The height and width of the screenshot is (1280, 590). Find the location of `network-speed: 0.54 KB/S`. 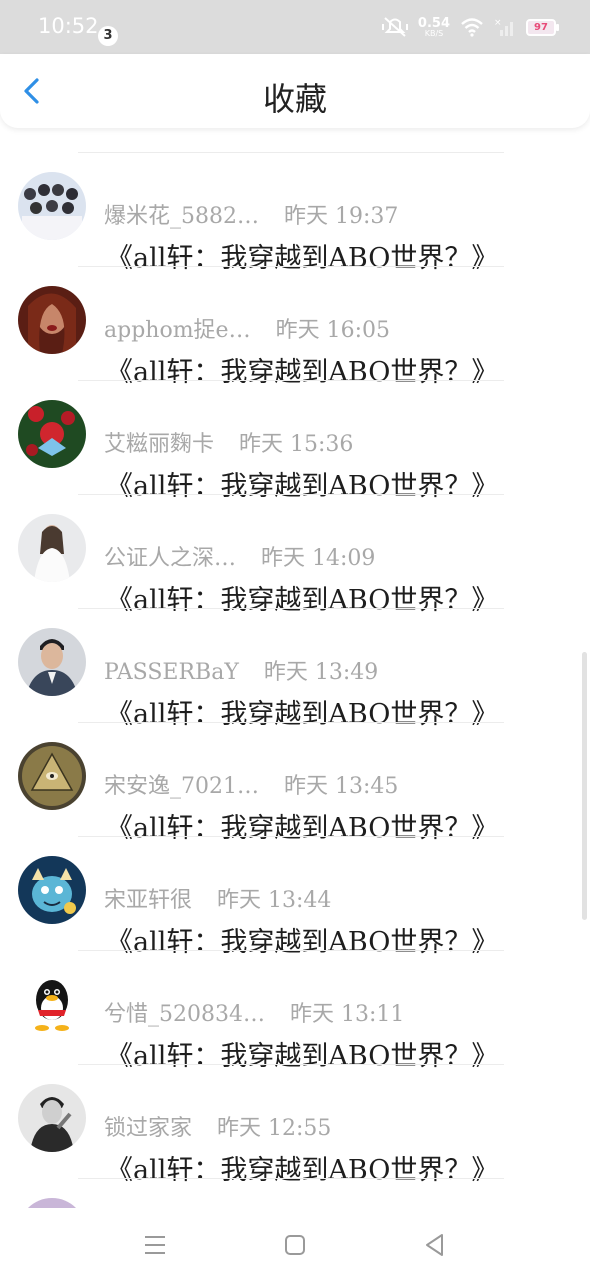

network-speed: 0.54 KB/S is located at coordinates (433, 26).